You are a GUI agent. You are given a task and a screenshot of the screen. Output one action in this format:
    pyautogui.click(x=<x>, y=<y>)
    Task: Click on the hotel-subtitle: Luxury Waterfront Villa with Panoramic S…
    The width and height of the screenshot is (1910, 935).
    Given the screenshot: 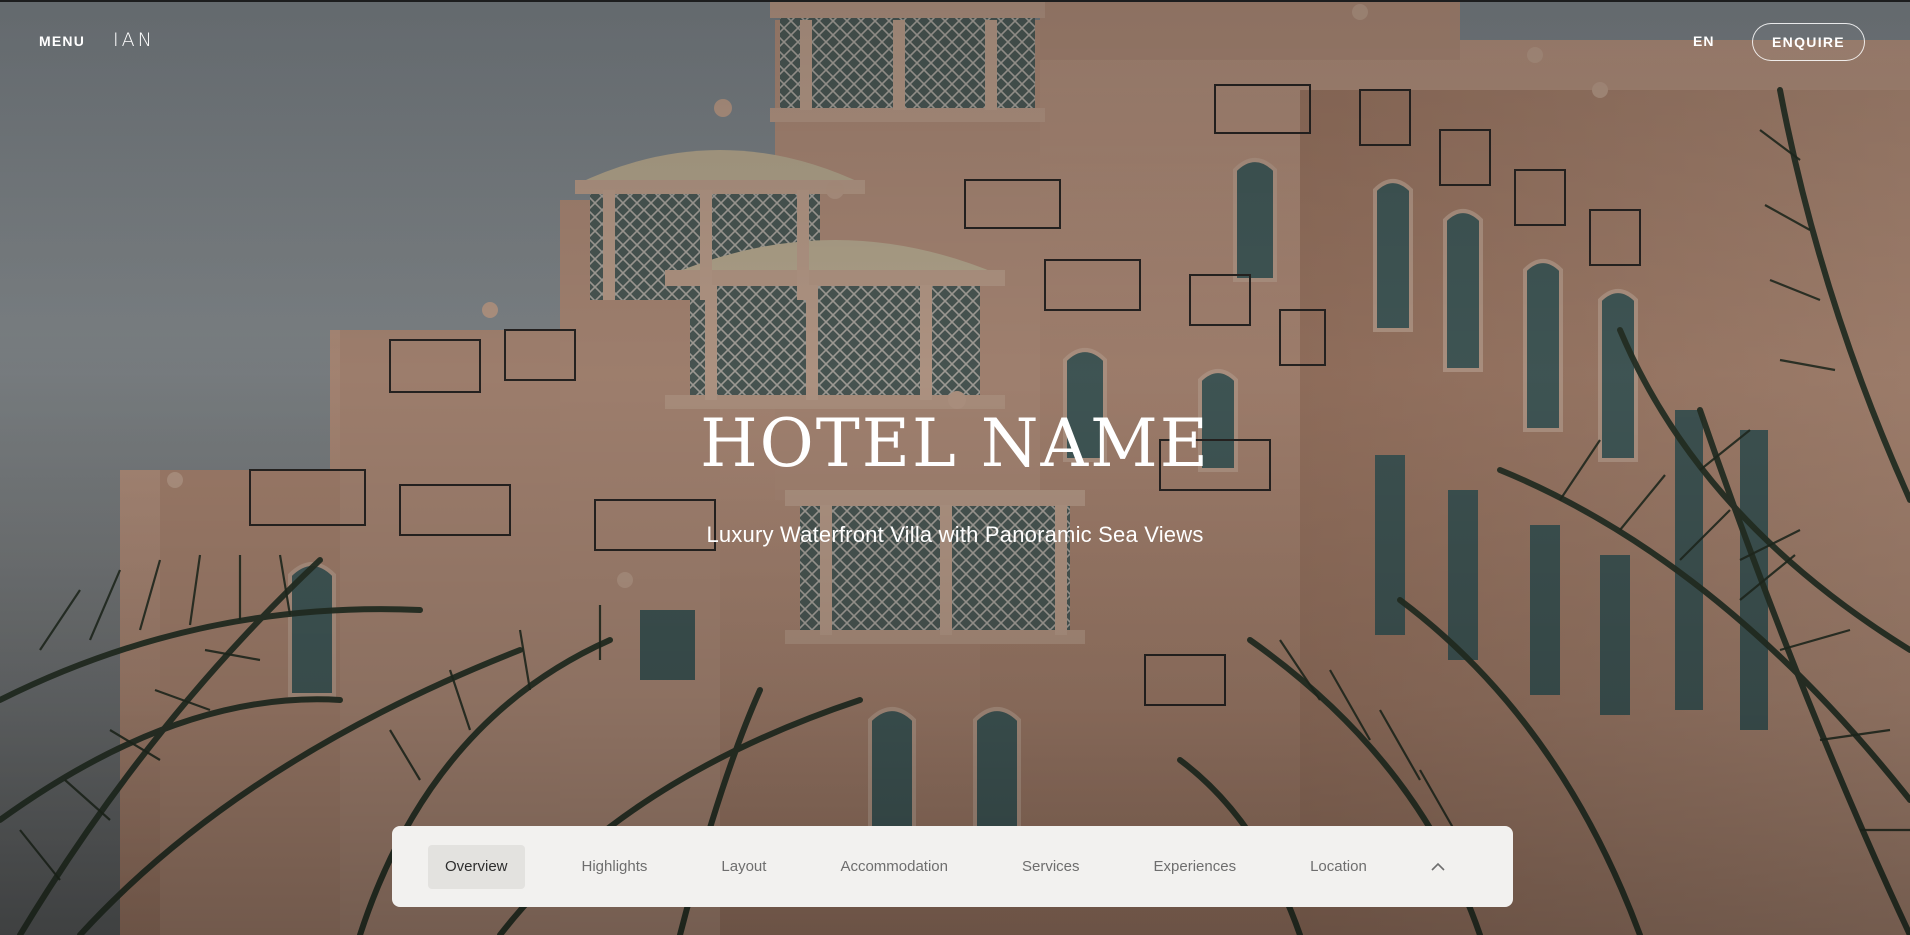 What is the action you would take?
    pyautogui.click(x=955, y=534)
    